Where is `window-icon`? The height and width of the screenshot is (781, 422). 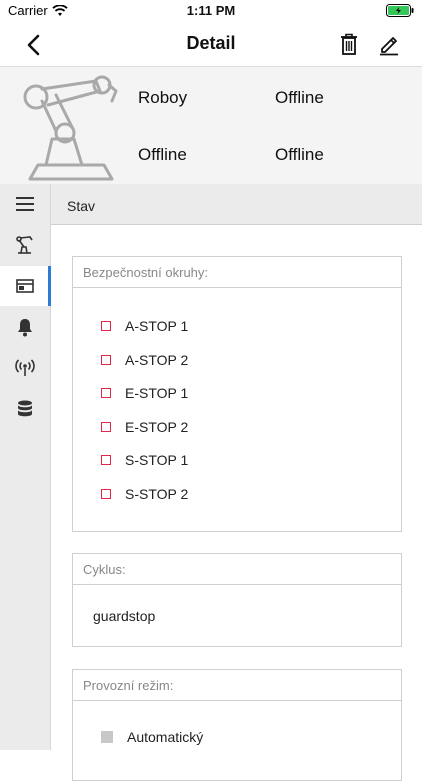 window-icon is located at coordinates (25, 286).